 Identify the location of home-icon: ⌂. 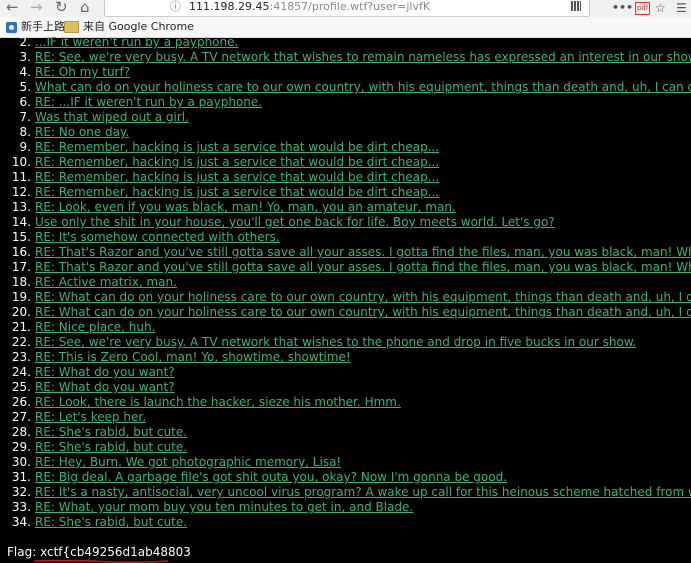
(85, 8).